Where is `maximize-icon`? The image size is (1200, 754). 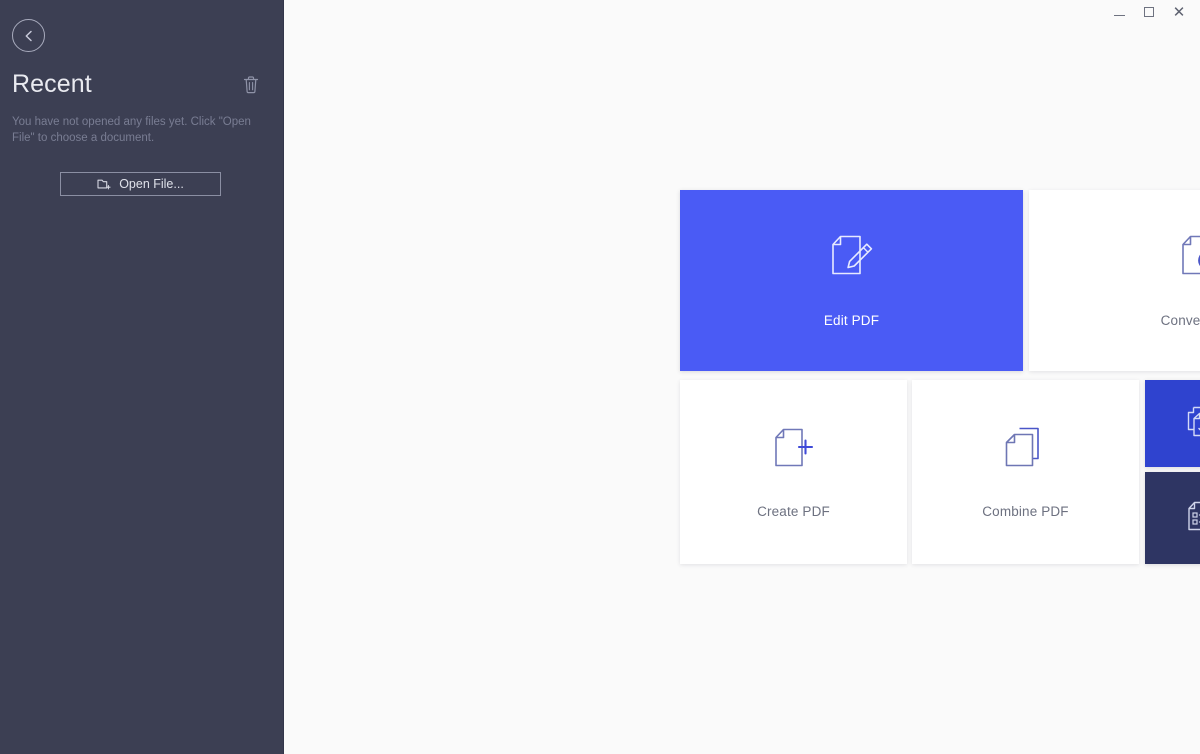 maximize-icon is located at coordinates (1149, 12).